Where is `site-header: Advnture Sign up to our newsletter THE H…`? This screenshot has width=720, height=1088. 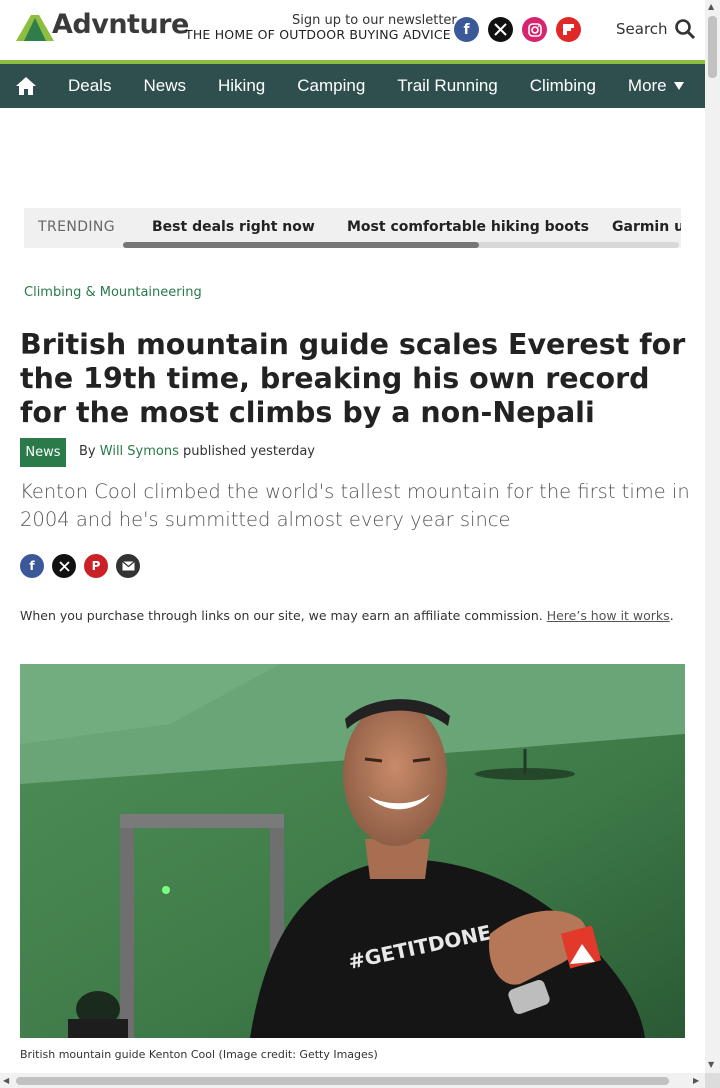 site-header: Advnture Sign up to our newsletter THE H… is located at coordinates (352, 30).